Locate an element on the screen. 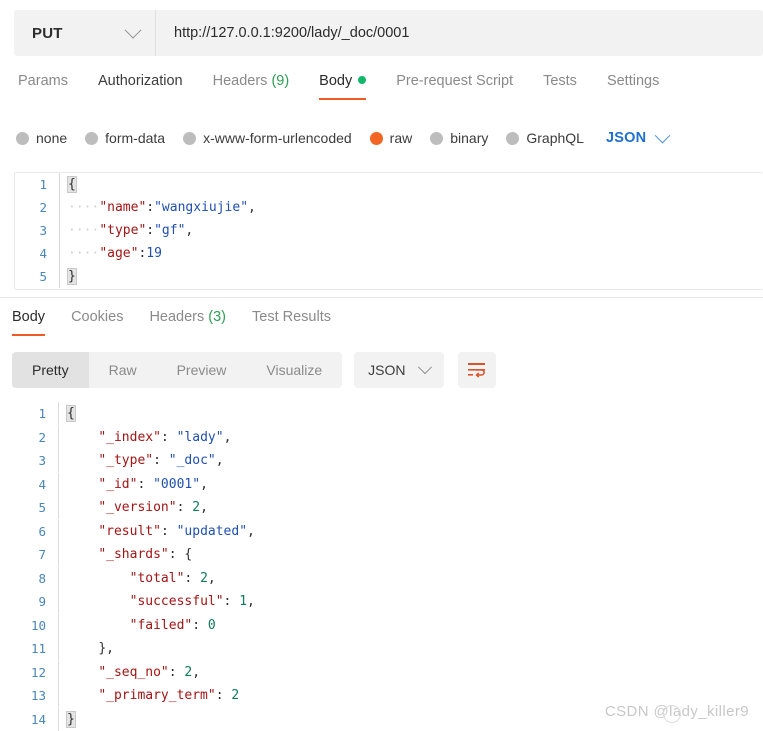 This screenshot has width=763, height=731. code-line-text: "_id": "0001", is located at coordinates (133, 484).